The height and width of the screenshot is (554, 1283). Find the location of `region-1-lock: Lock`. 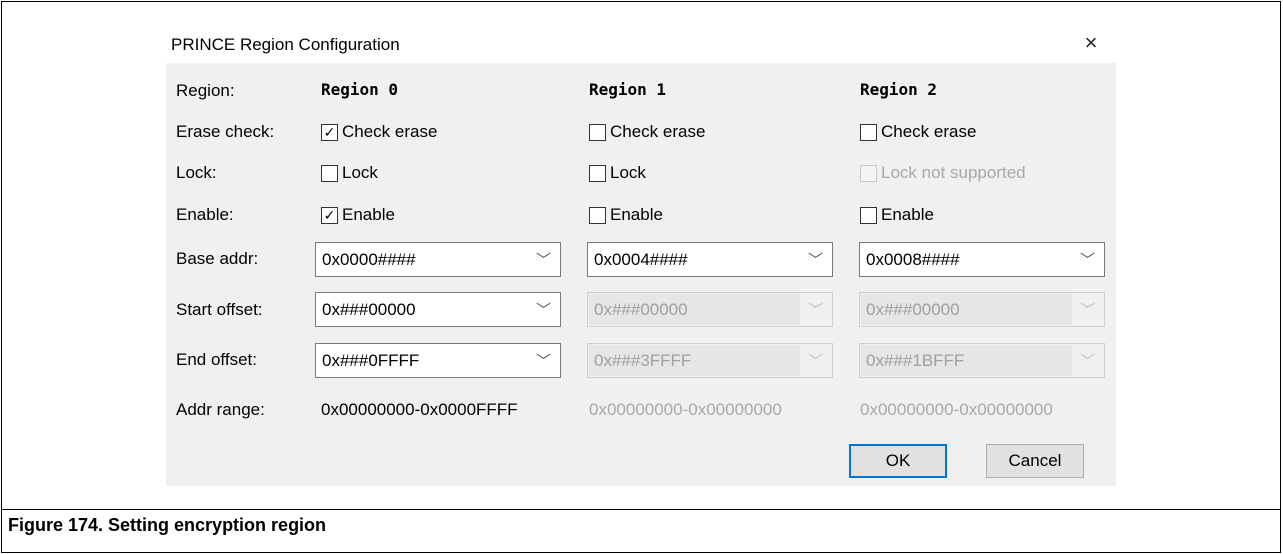

region-1-lock: Lock is located at coordinates (617, 173).